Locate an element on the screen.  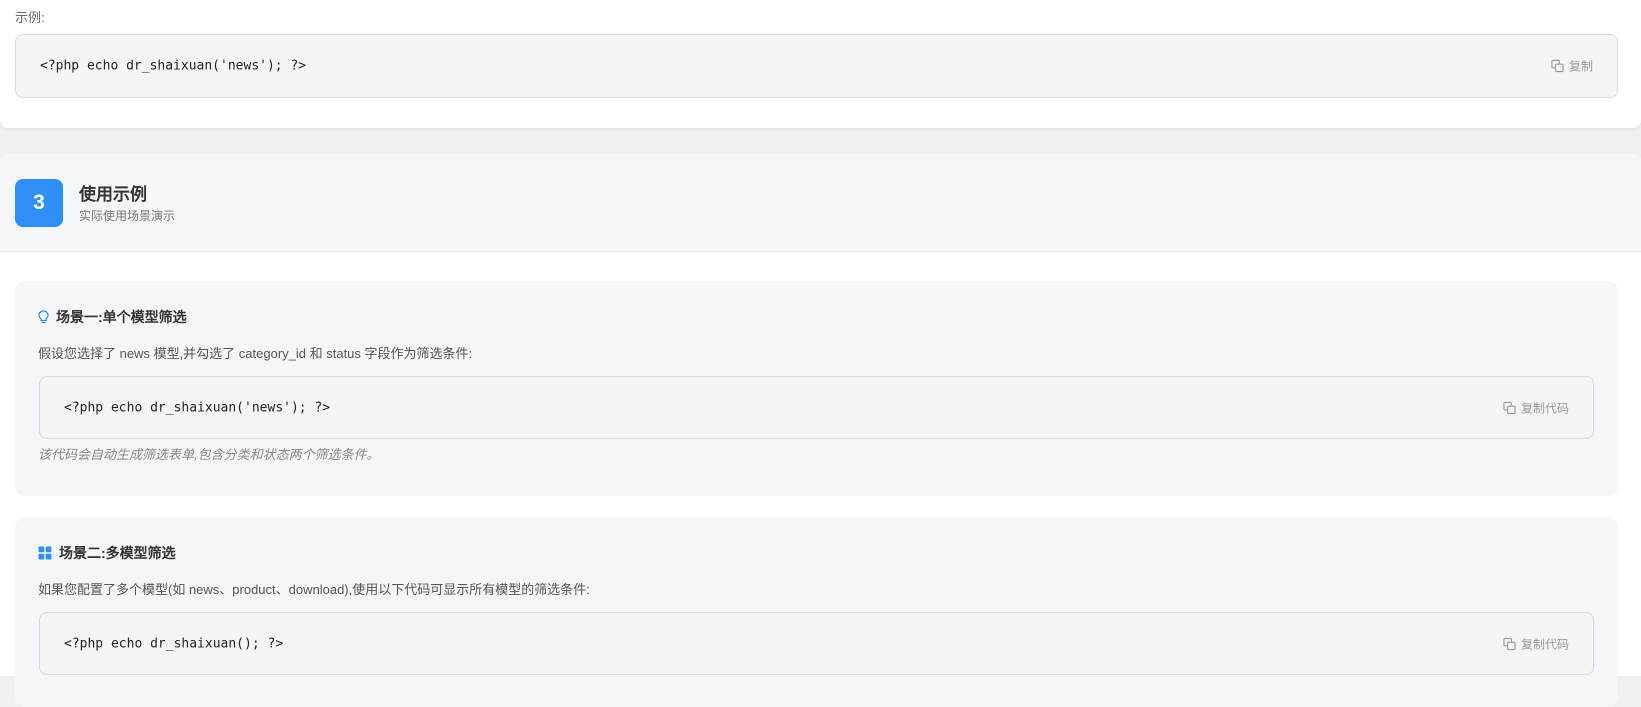
copy-code-button-2: 复制代码 is located at coordinates (1536, 643).